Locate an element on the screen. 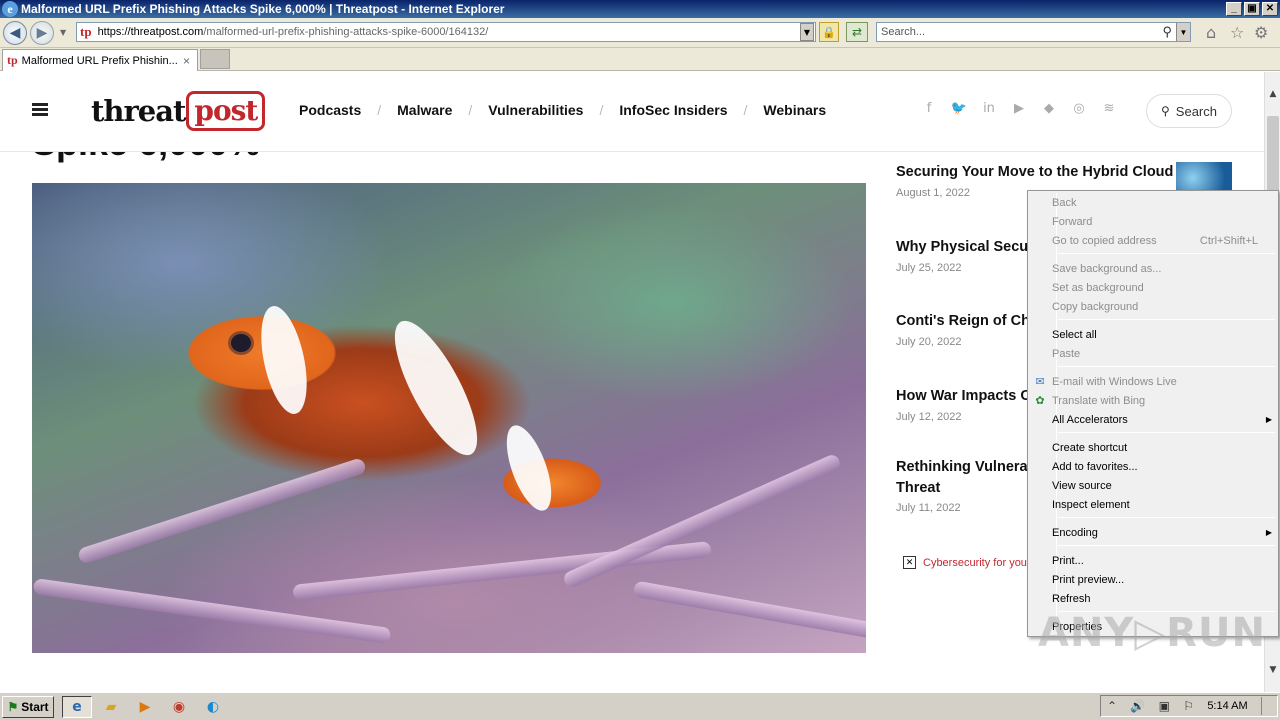 The image size is (1280, 720). tab-close-icon: × is located at coordinates (190, 61).